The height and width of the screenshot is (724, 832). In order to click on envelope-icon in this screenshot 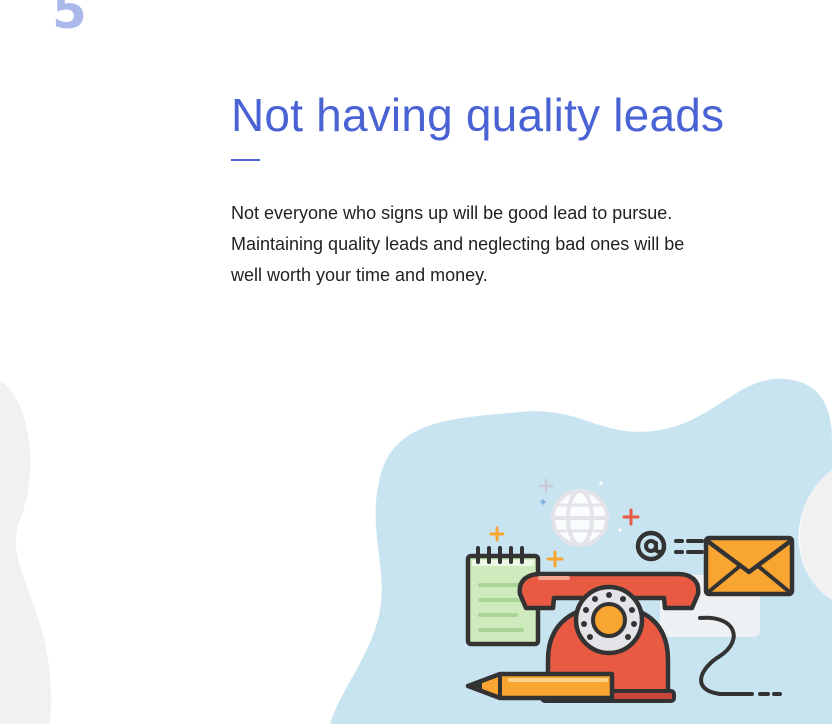, I will do `click(749, 566)`.